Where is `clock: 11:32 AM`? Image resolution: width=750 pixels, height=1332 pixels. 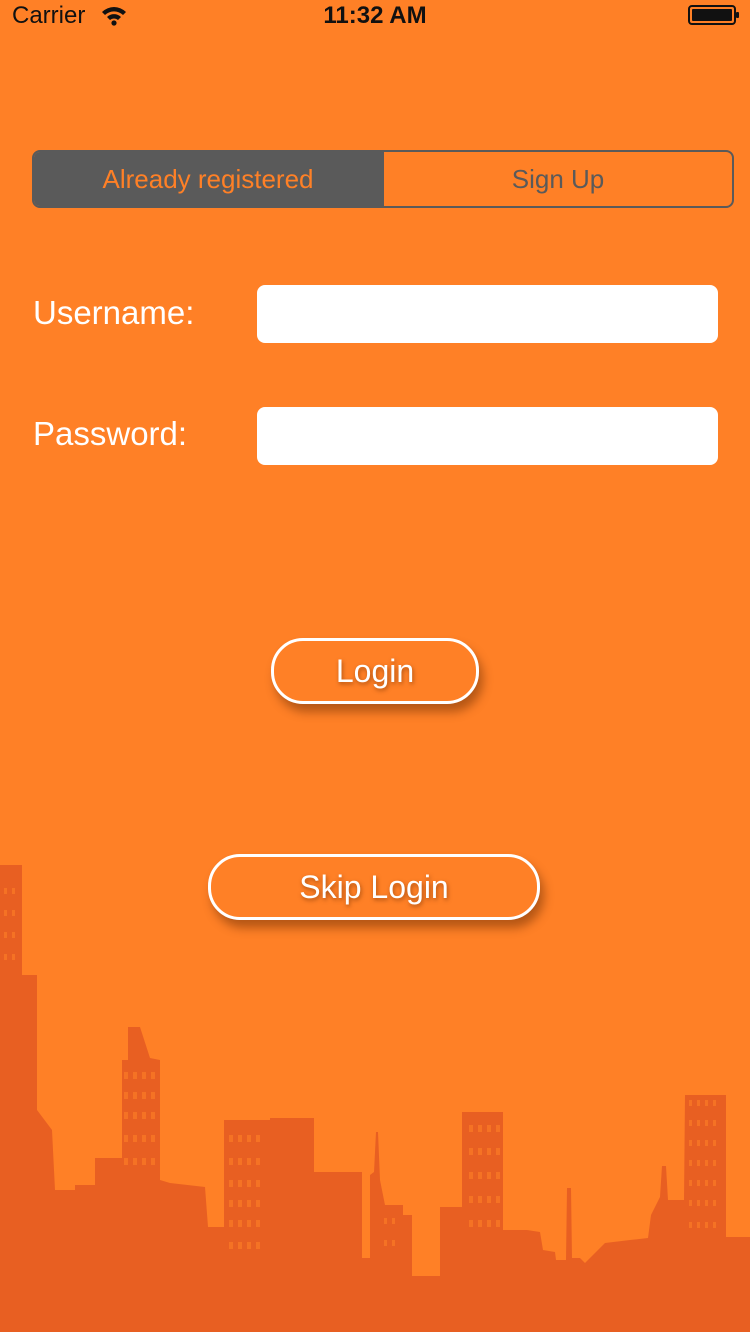
clock: 11:32 AM is located at coordinates (375, 15).